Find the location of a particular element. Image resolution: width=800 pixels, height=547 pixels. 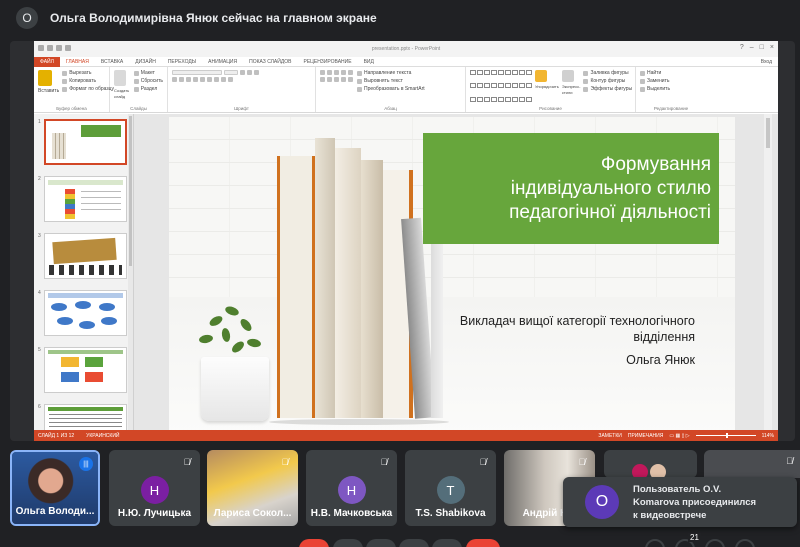

save-icon is located at coordinates (41, 48).